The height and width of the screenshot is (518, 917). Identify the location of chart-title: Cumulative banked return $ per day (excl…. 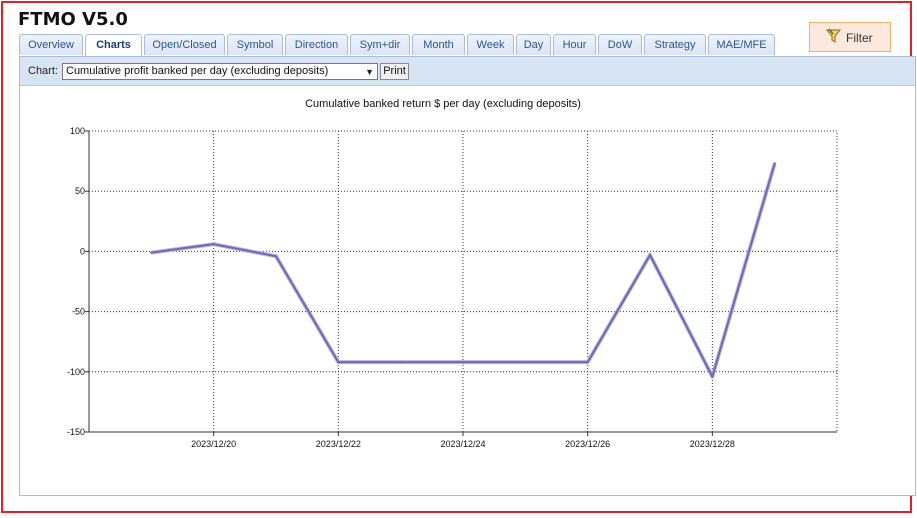
(443, 104).